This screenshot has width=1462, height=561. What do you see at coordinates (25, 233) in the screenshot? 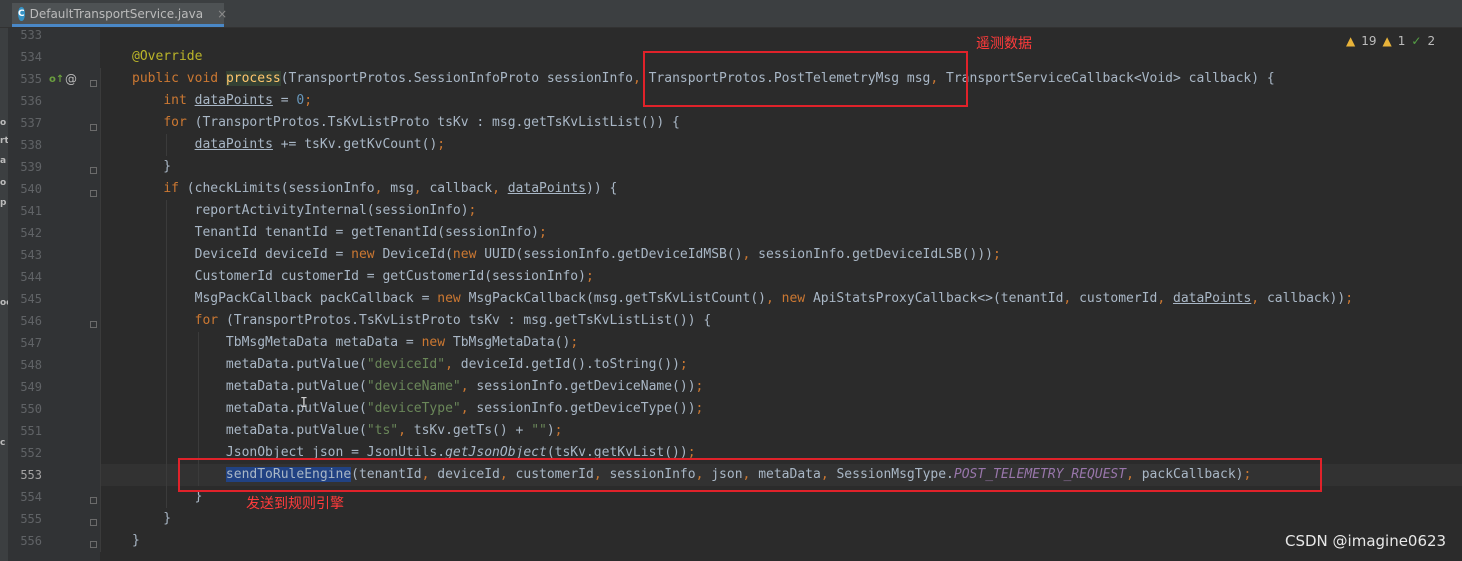
I see `line-number: 542` at bounding box center [25, 233].